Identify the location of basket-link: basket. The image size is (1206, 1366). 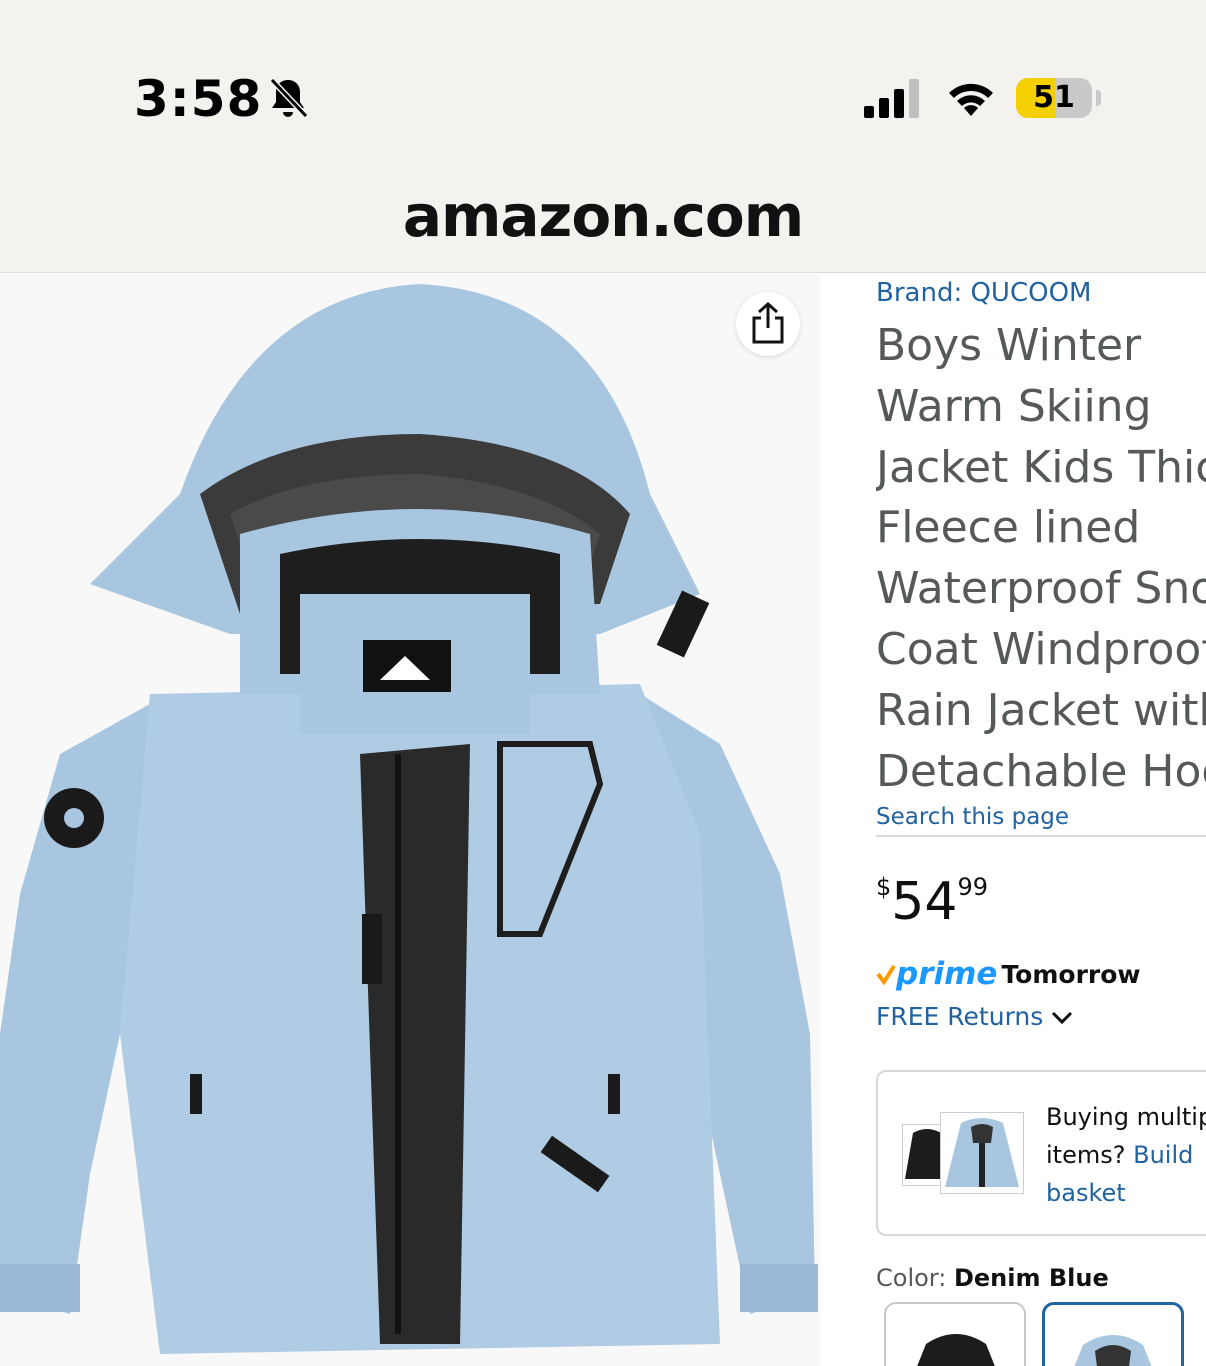
(1126, 1193).